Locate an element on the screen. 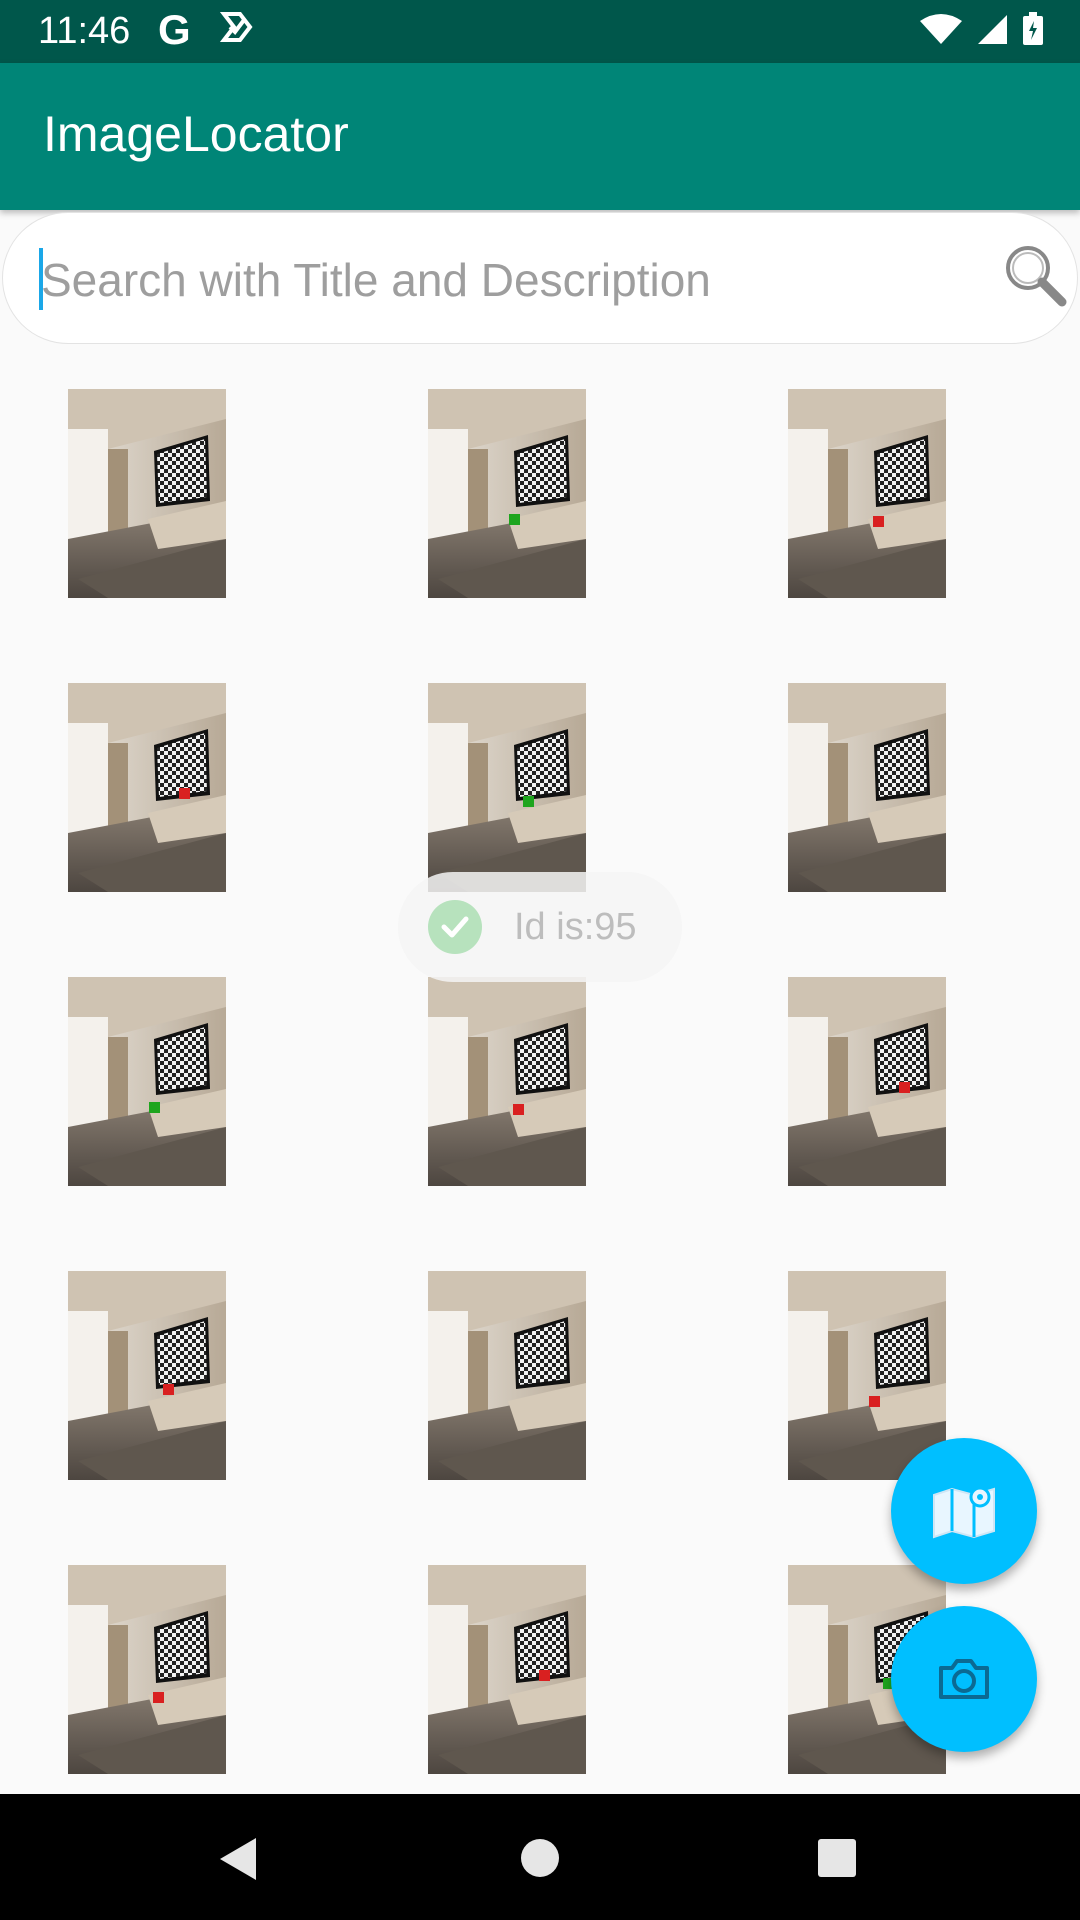  app-bar: ImageLocator is located at coordinates (540, 136).